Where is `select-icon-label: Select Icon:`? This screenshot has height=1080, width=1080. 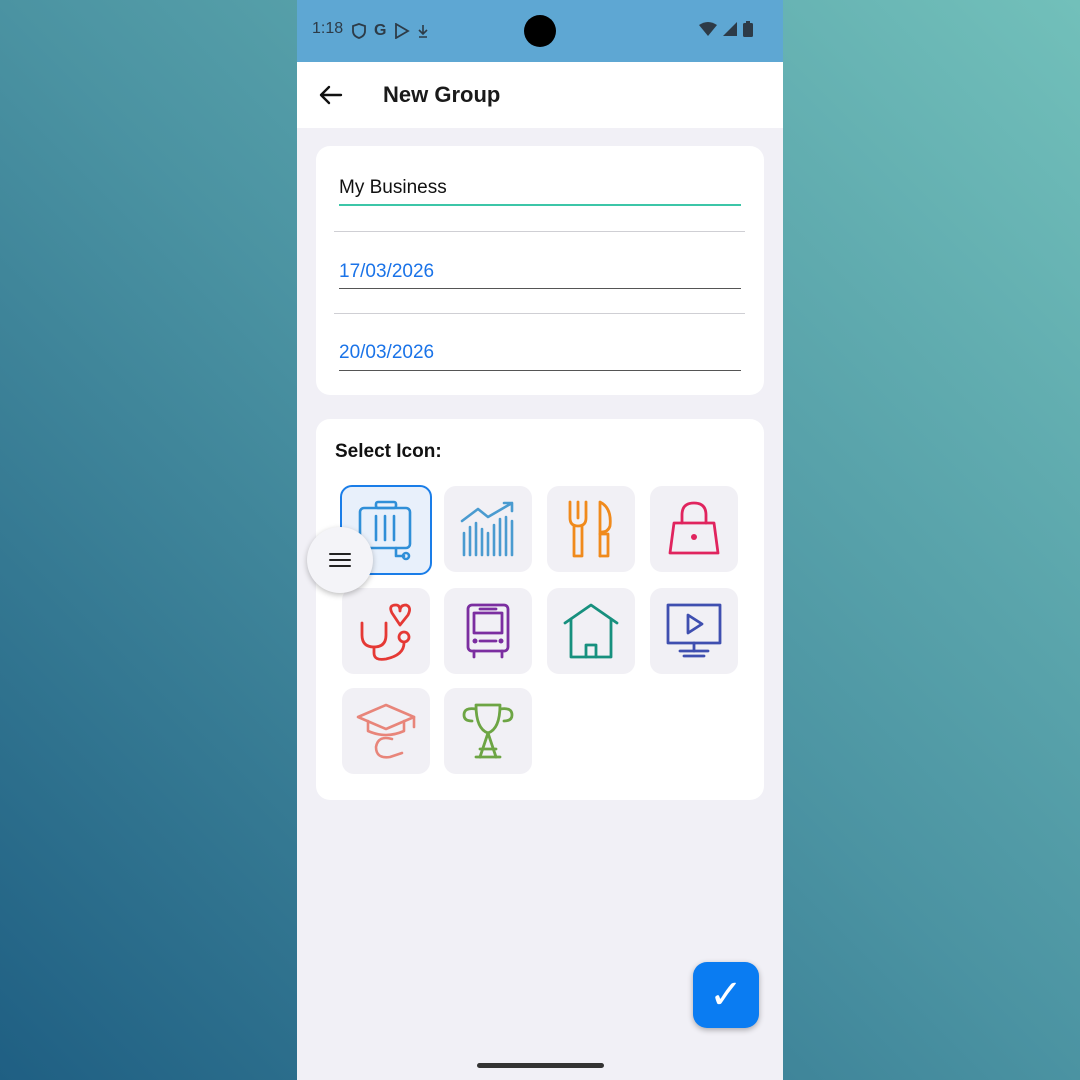
select-icon-label: Select Icon: is located at coordinates (388, 451).